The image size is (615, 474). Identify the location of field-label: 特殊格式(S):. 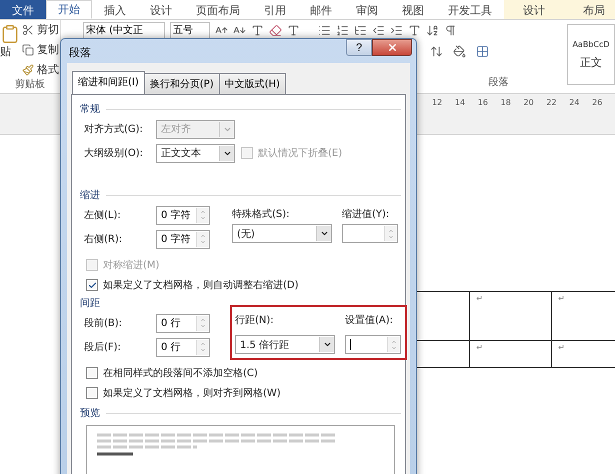
(261, 214).